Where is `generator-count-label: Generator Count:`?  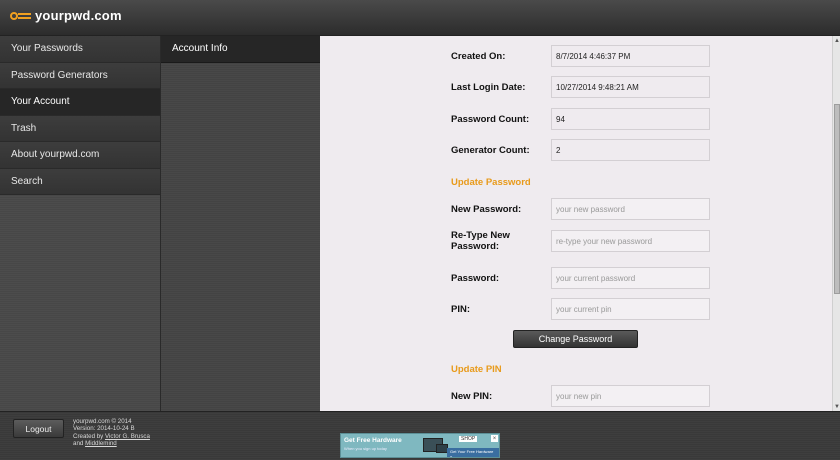 generator-count-label: Generator Count: is located at coordinates (490, 150).